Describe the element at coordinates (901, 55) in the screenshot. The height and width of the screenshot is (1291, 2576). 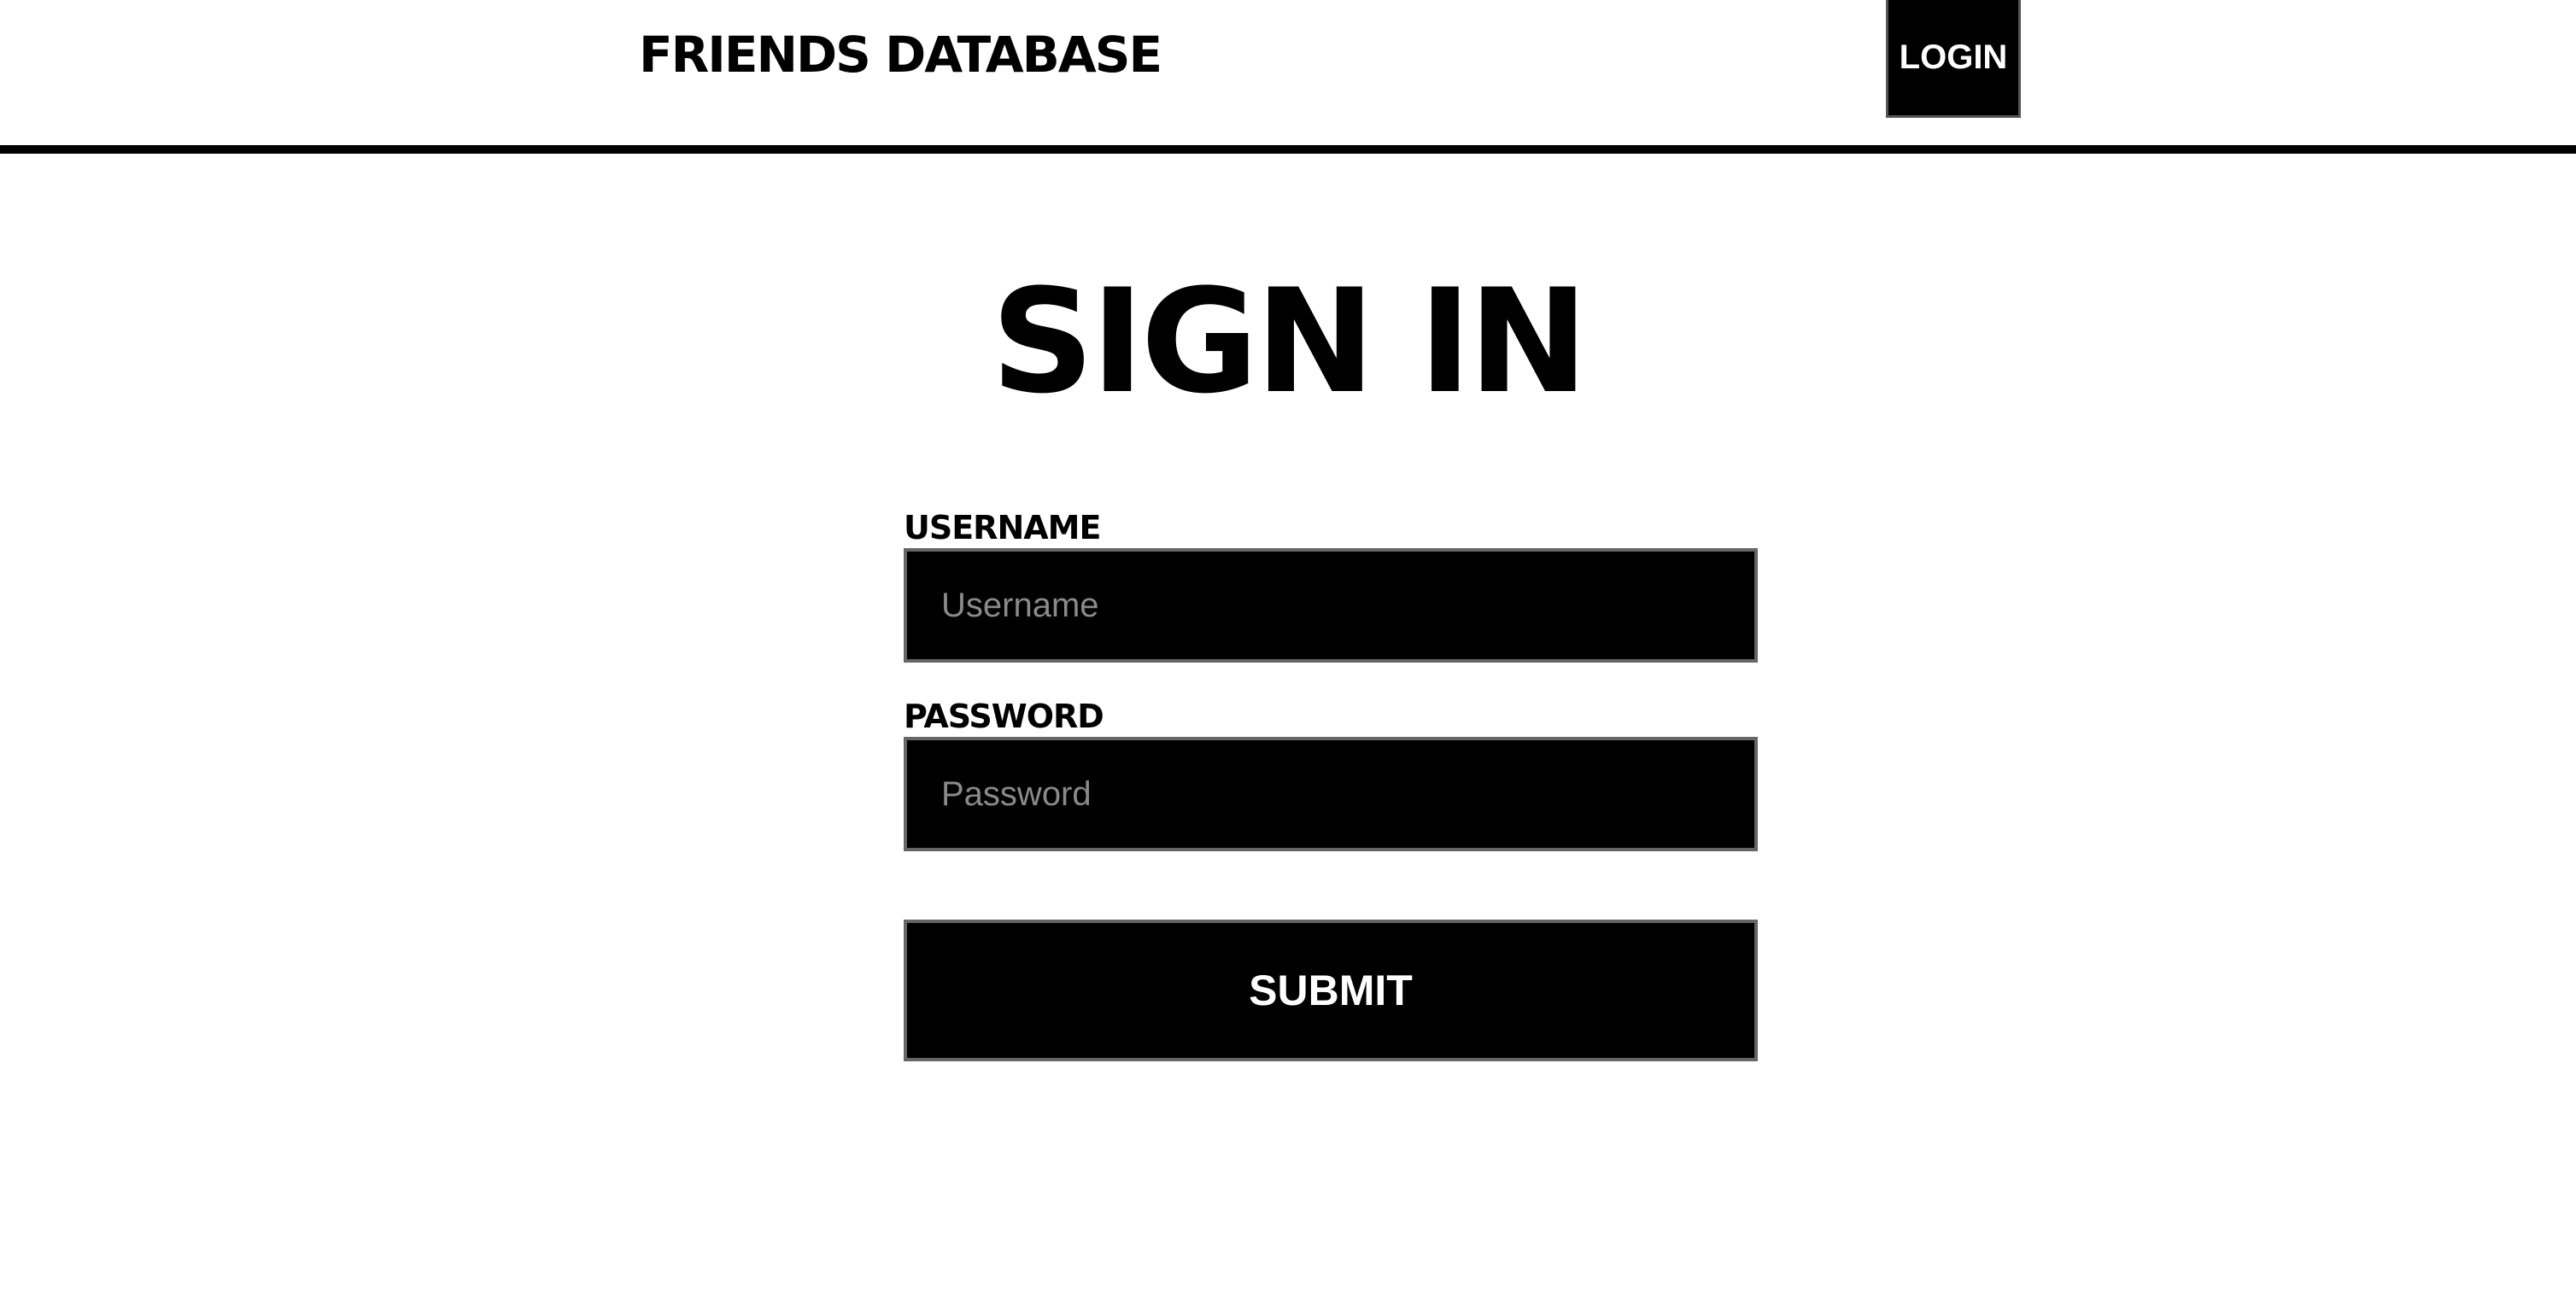
I see `brand-title: FRIENDS DATABASE` at that location.